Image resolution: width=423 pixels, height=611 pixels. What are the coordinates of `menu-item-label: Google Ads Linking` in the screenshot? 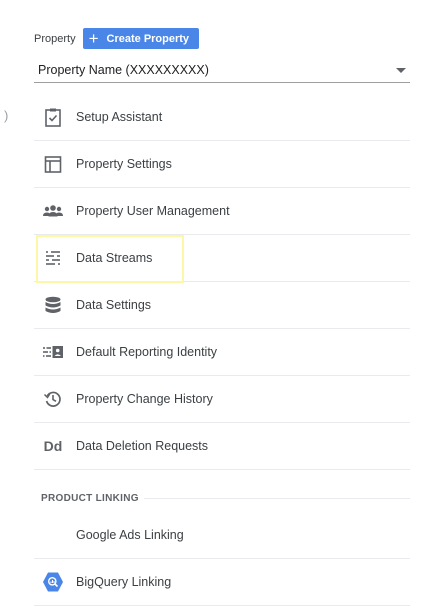 It's located at (130, 535).